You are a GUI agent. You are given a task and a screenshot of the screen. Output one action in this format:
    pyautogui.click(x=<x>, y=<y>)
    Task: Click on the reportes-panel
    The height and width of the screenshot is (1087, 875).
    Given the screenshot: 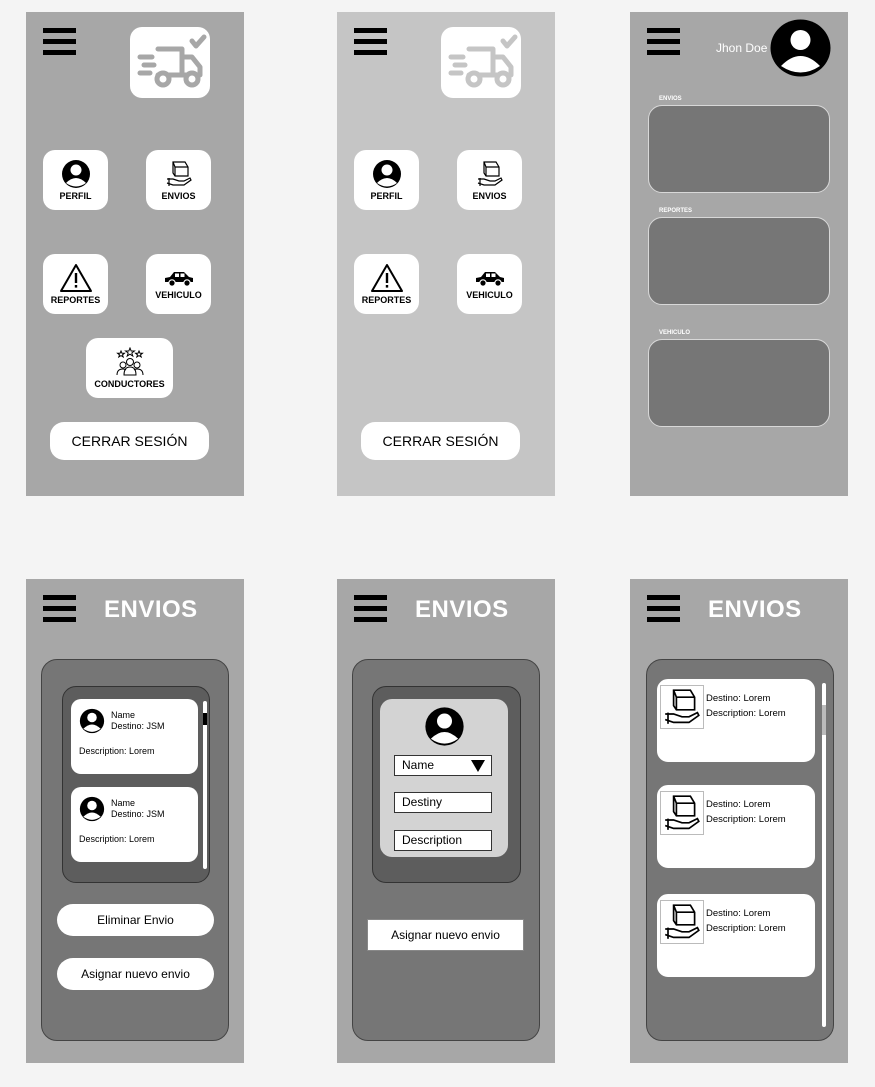 What is the action you would take?
    pyautogui.click(x=739, y=261)
    